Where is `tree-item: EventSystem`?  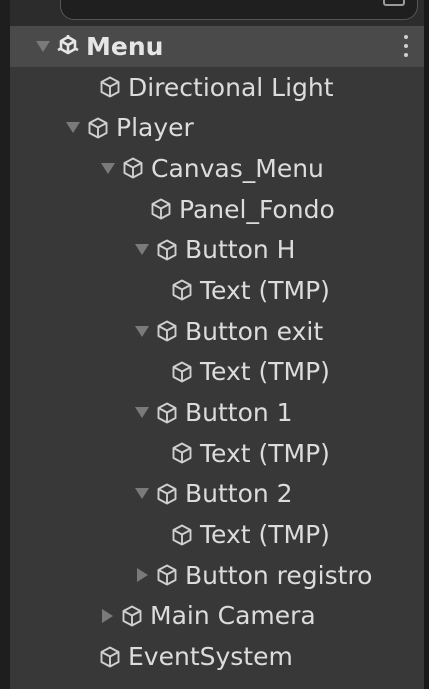
tree-item: EventSystem is located at coordinates (217, 656).